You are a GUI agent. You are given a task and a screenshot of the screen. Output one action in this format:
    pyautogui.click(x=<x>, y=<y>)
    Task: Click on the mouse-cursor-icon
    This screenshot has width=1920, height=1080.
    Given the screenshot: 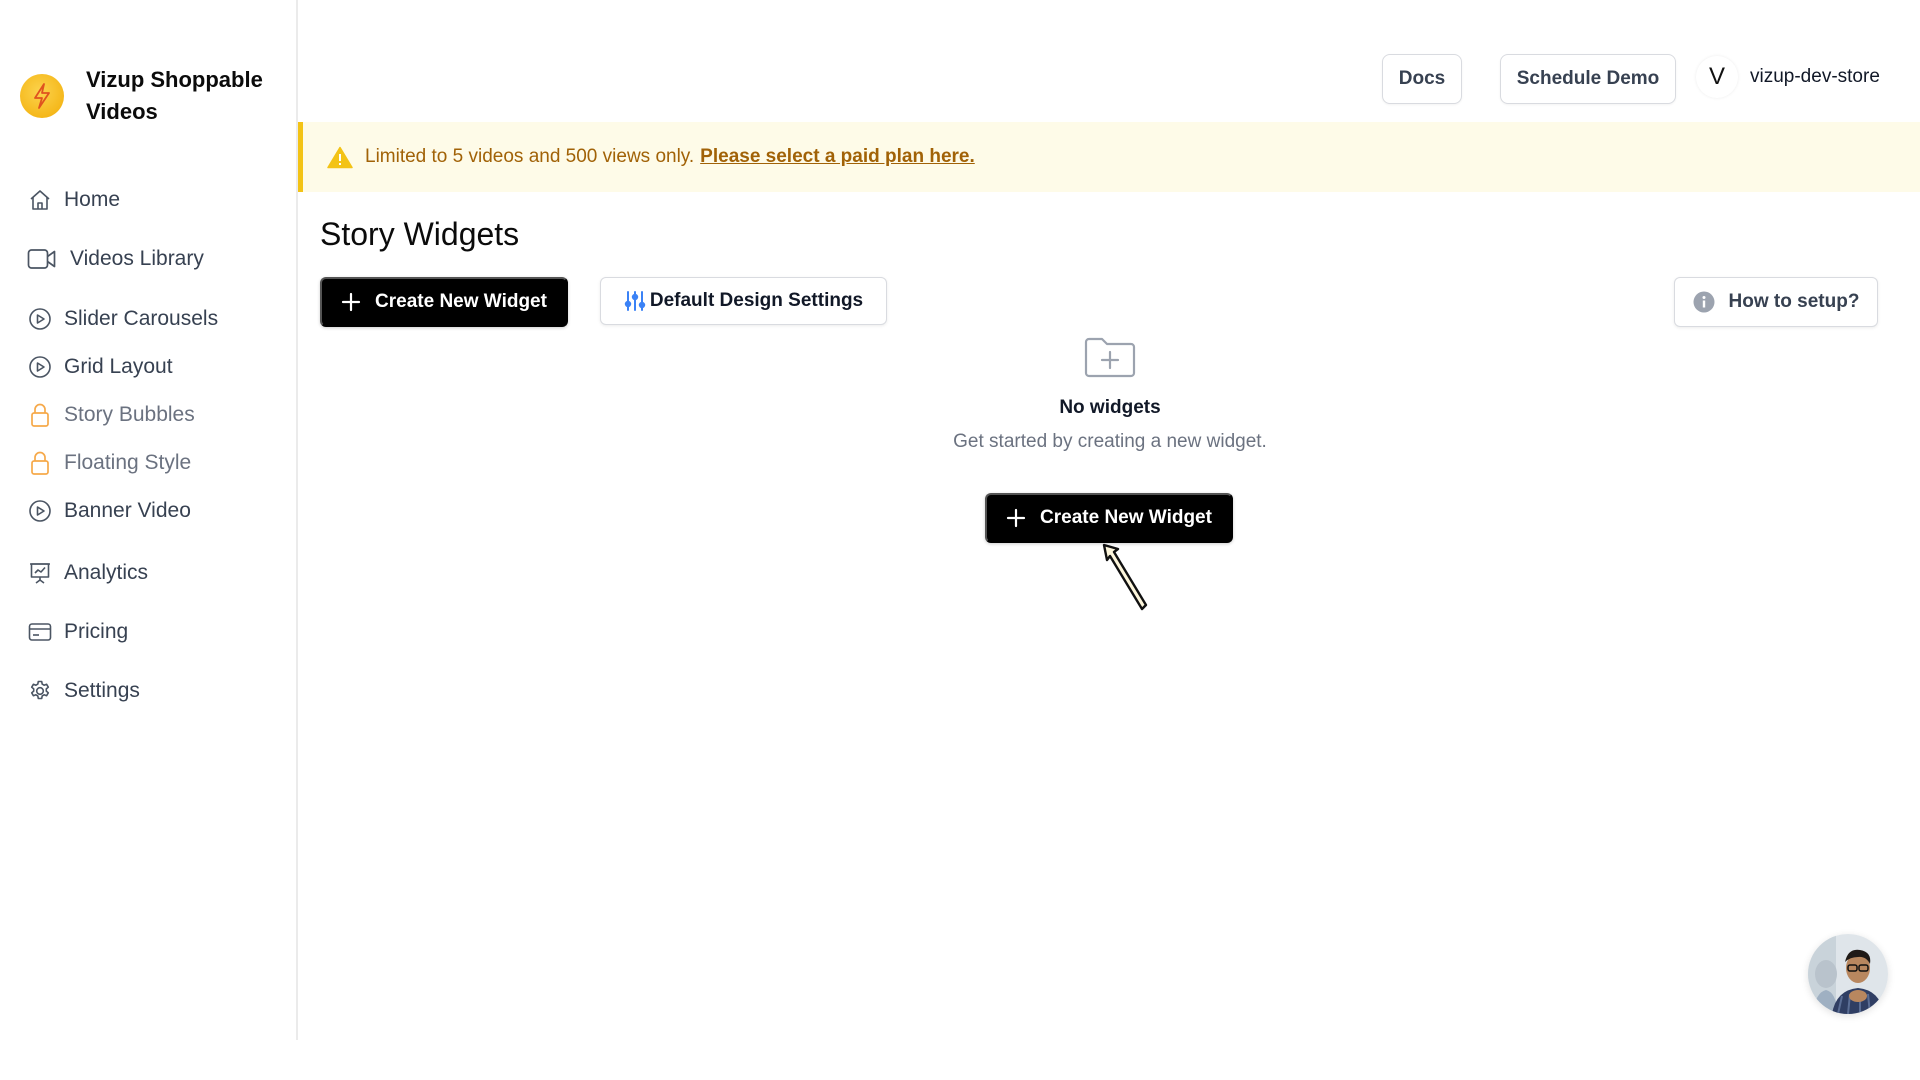 What is the action you would take?
    pyautogui.click(x=1125, y=580)
    